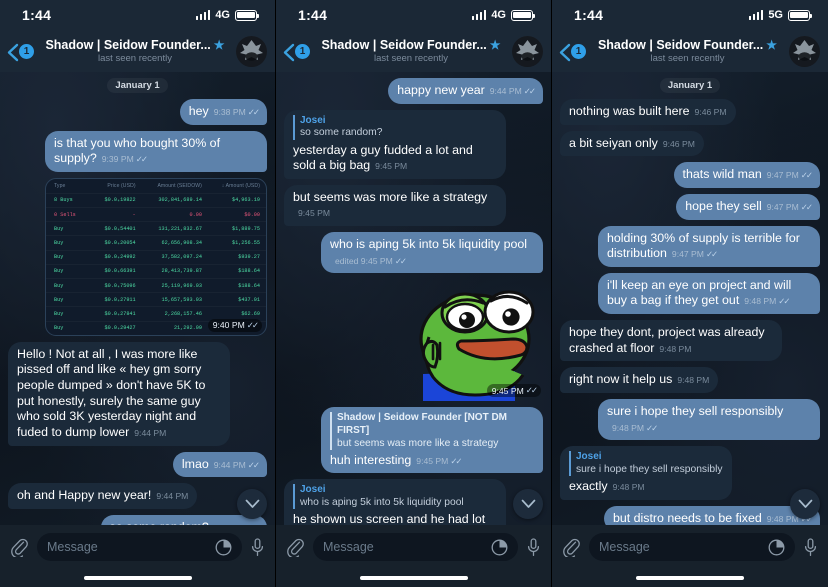 This screenshot has height=587, width=828. What do you see at coordinates (156, 215) in the screenshot?
I see `table-row: 0 Sells -0.00 $0.00` at bounding box center [156, 215].